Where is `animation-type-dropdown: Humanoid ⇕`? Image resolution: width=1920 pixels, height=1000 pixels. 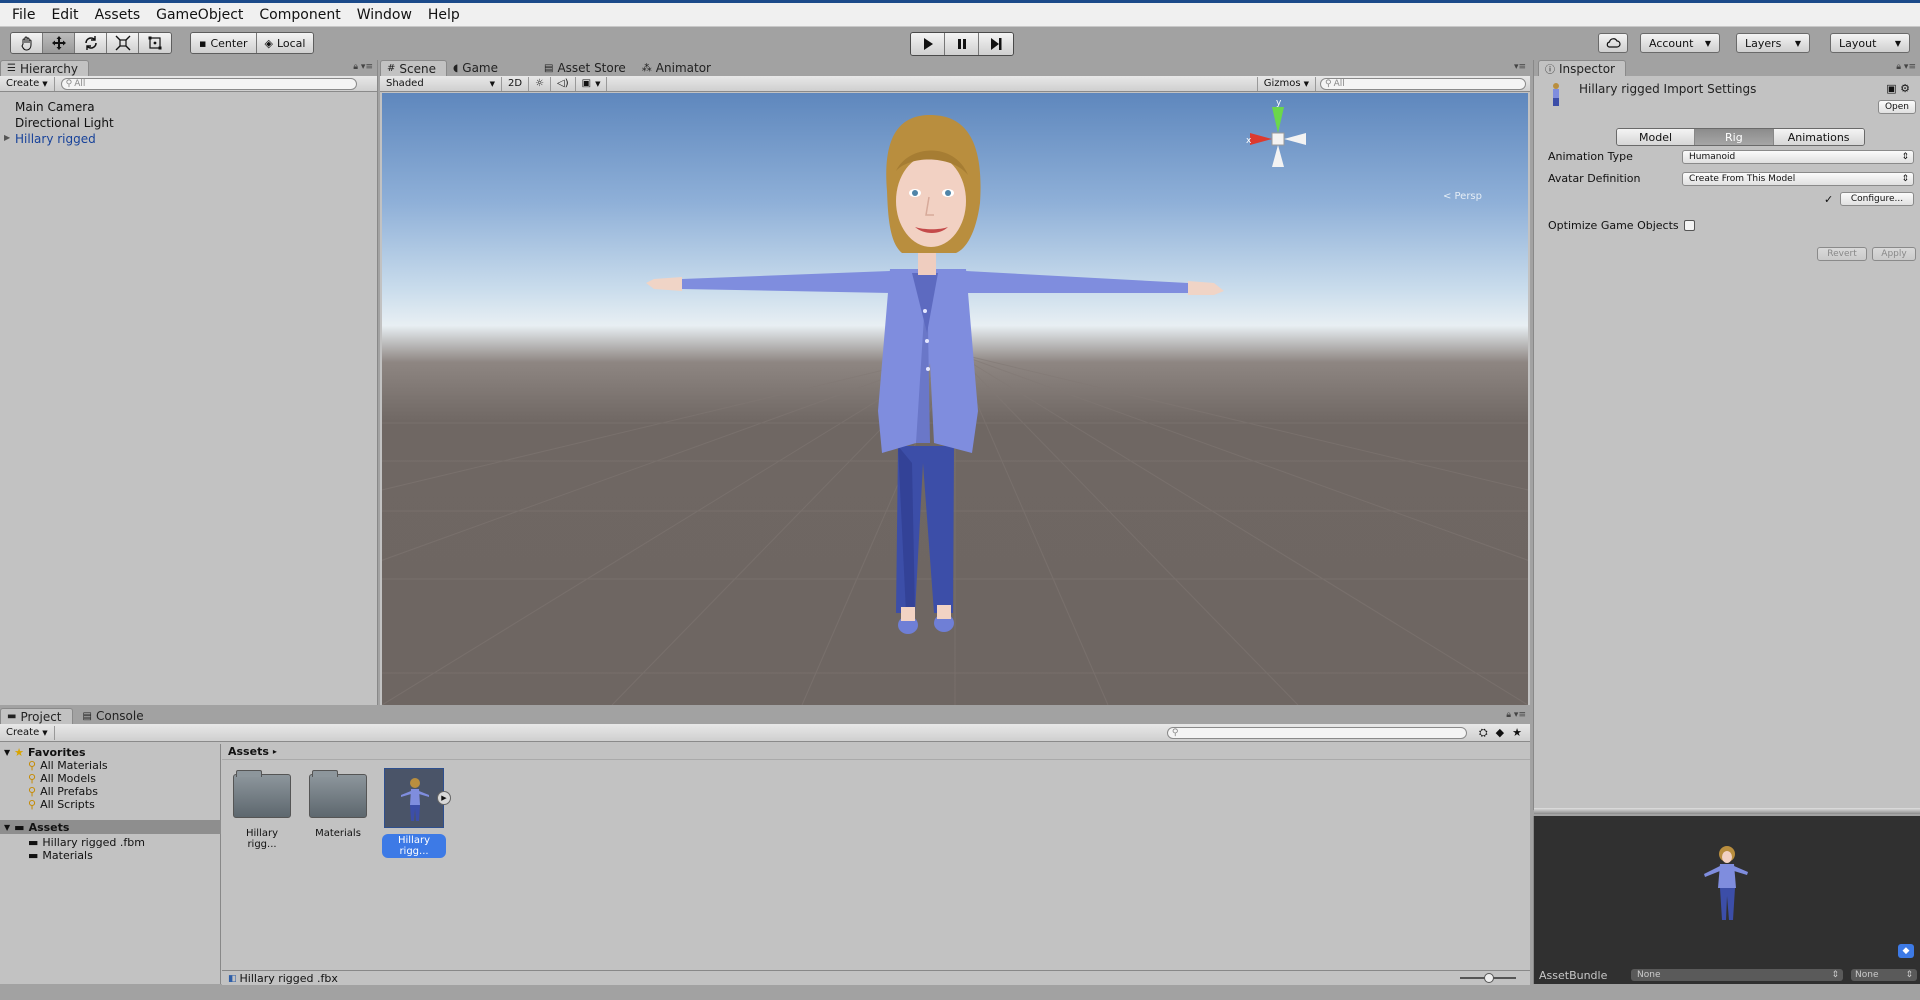 animation-type-dropdown: Humanoid ⇕ is located at coordinates (1798, 157).